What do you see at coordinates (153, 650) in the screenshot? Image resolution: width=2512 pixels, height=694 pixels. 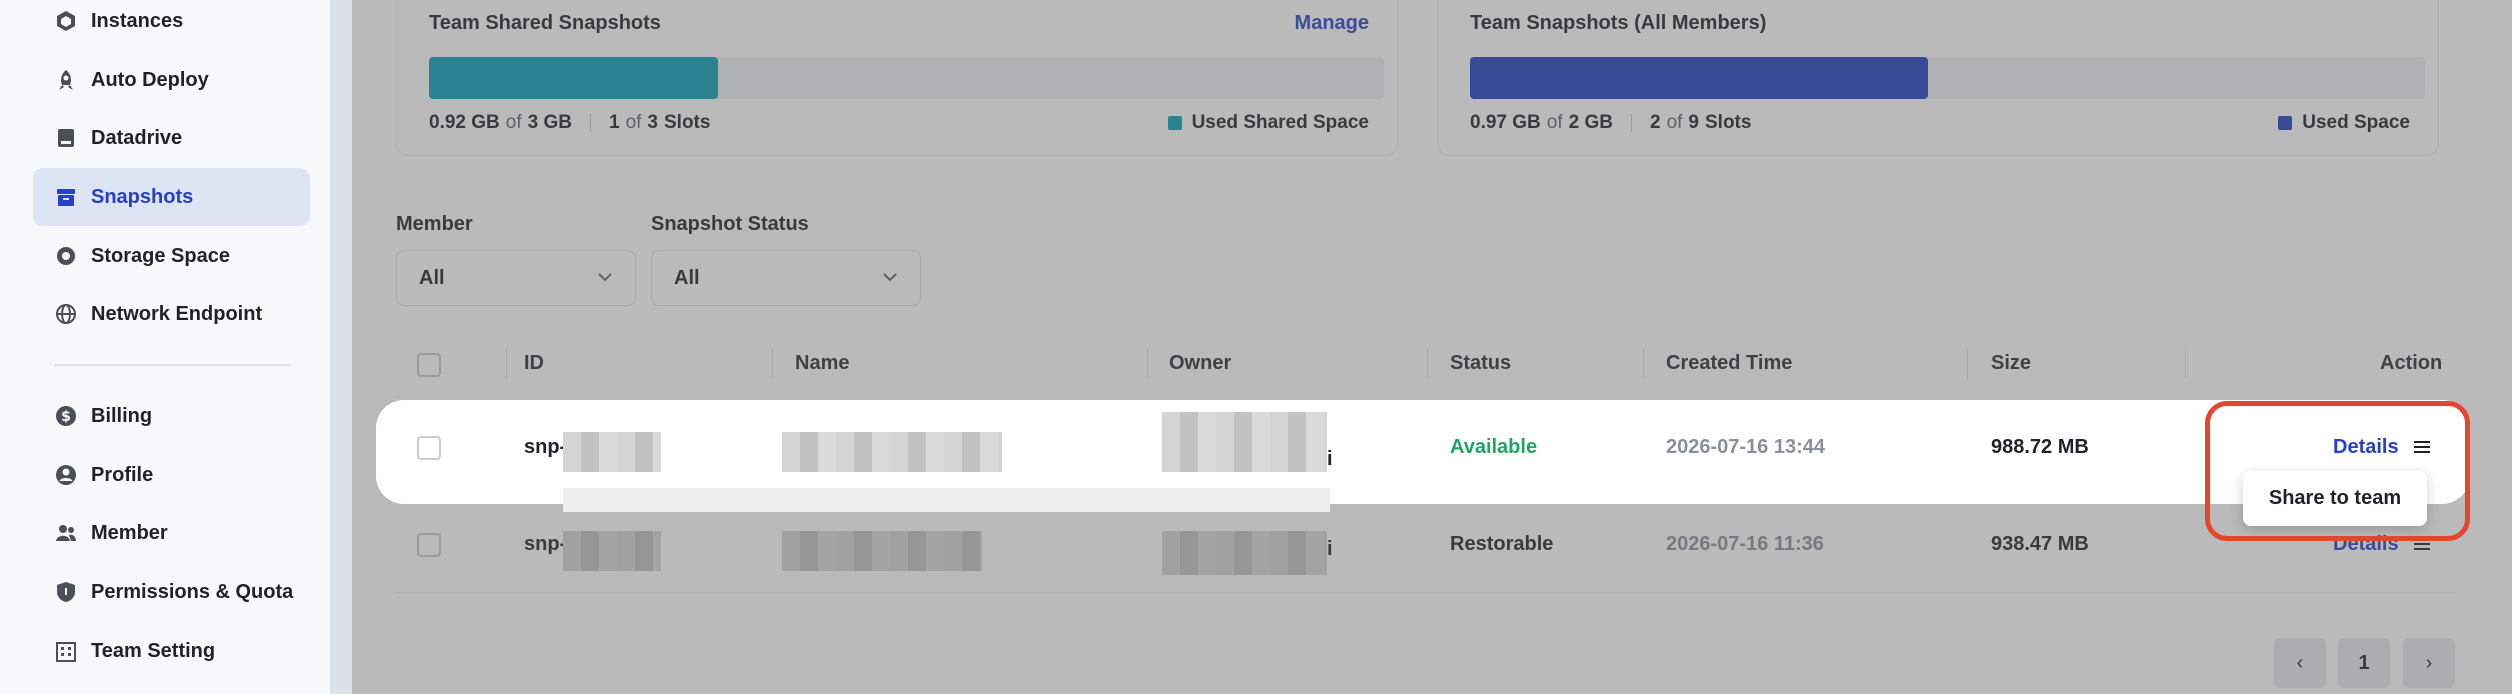 I see `sidebar-item-label: Team Setting` at bounding box center [153, 650].